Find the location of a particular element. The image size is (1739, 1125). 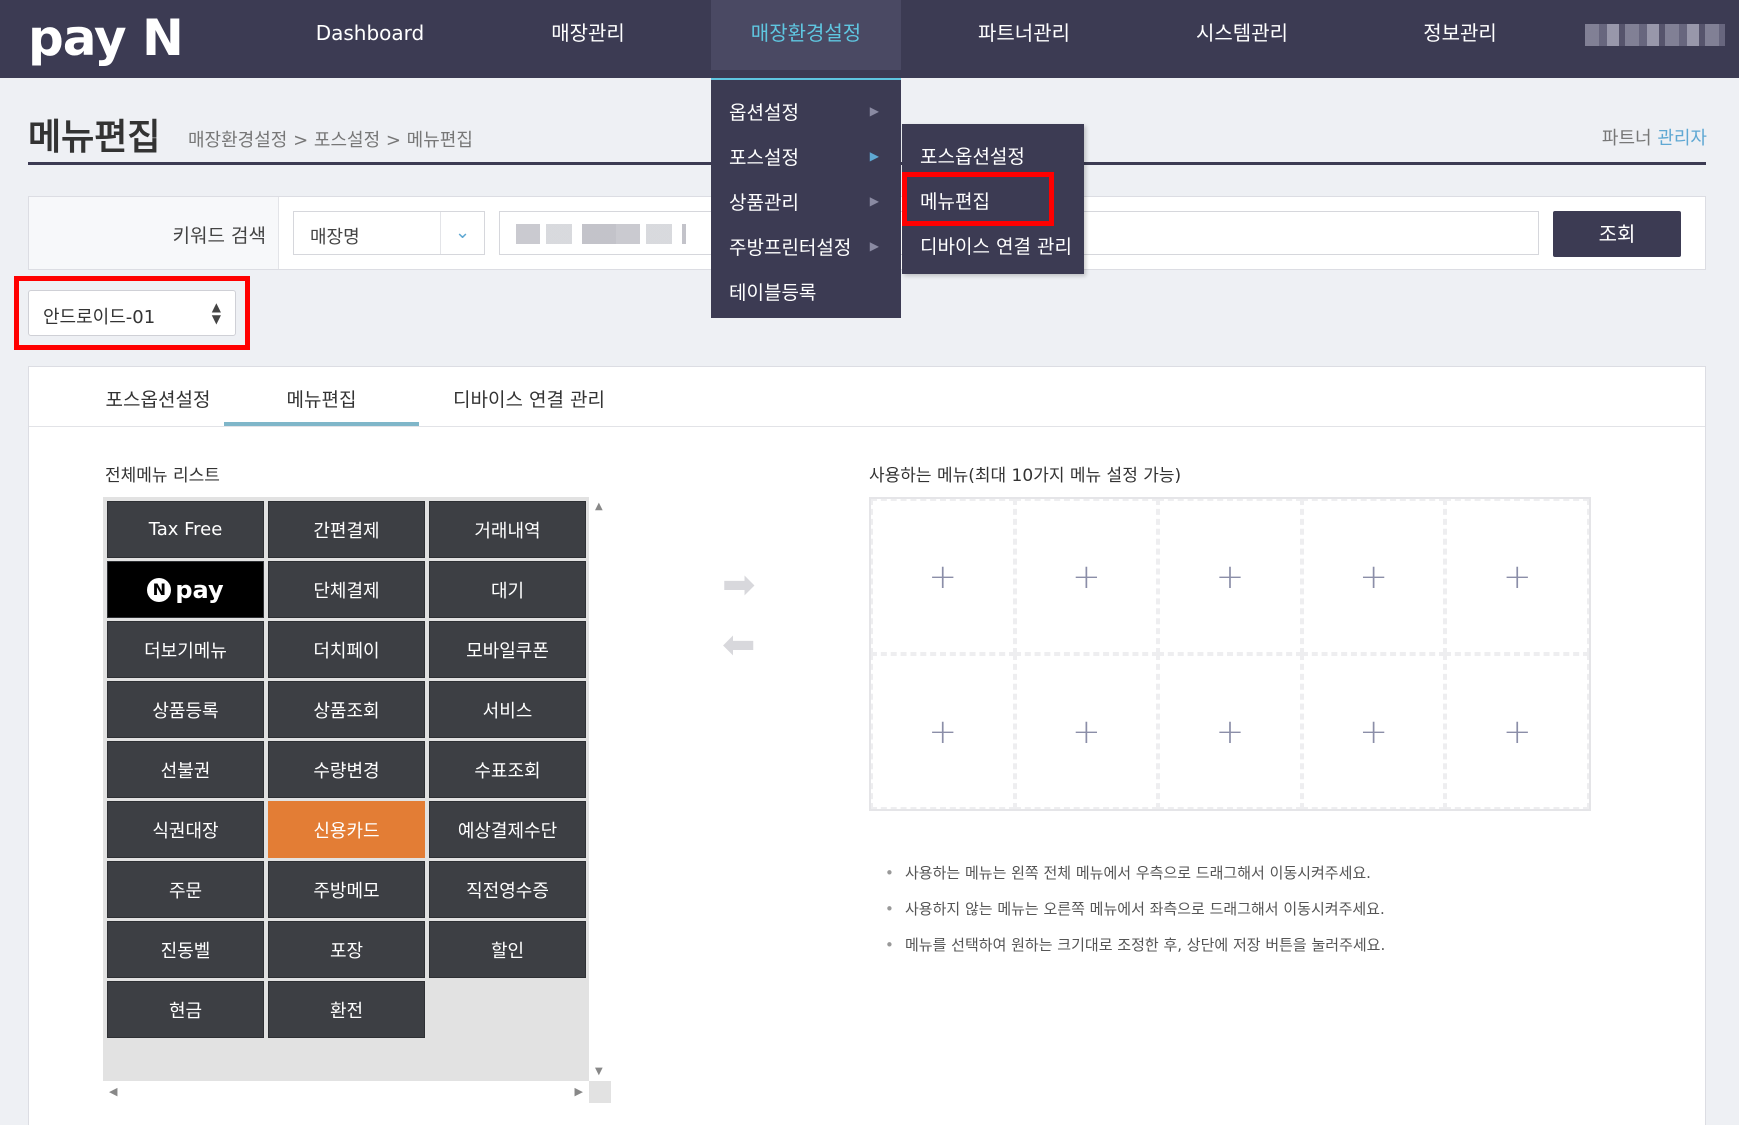

search-label: 키워드 검색 is located at coordinates (219, 236).